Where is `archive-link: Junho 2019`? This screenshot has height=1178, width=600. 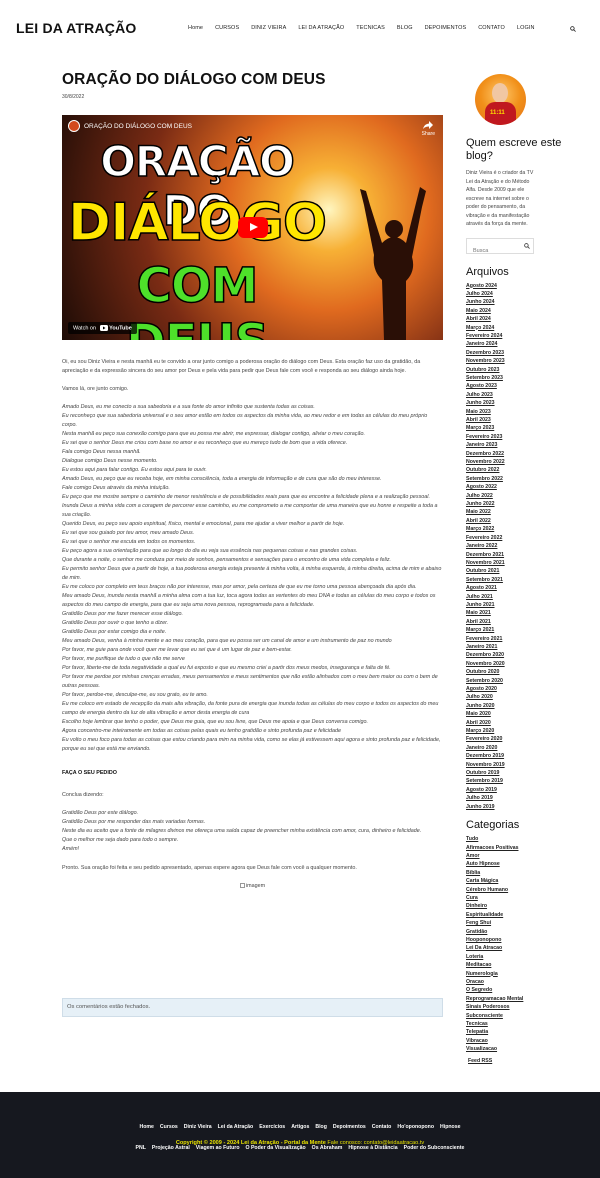
archive-link: Junho 2019 is located at coordinates (526, 807).